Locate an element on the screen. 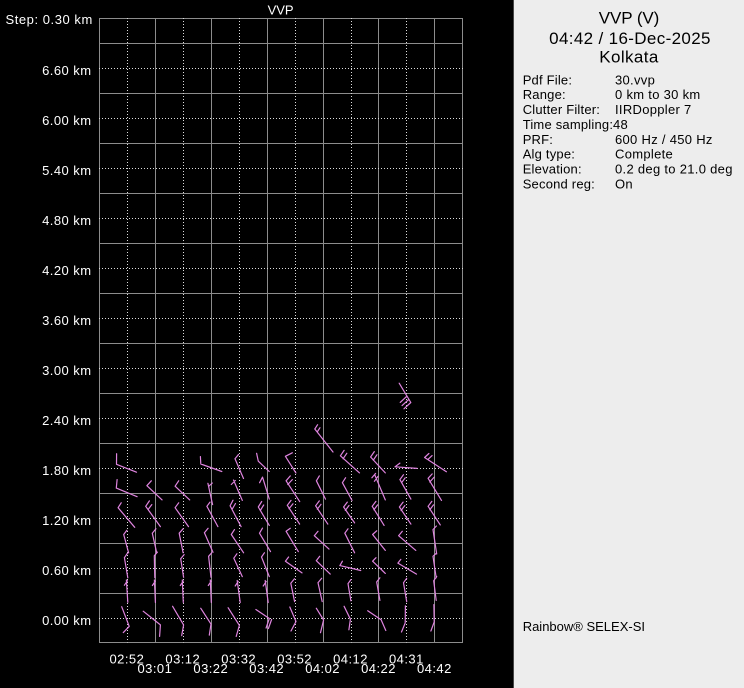 The image size is (744, 688). svg-text: 04:42 / 16-Dec-2025 is located at coordinates (630, 38).